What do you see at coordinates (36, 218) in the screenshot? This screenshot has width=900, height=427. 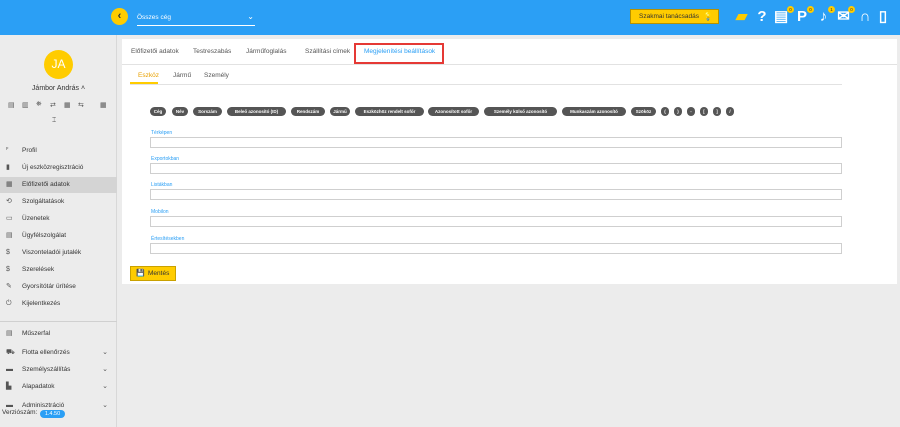 I see `sidebar-item-label: Üzenetek` at bounding box center [36, 218].